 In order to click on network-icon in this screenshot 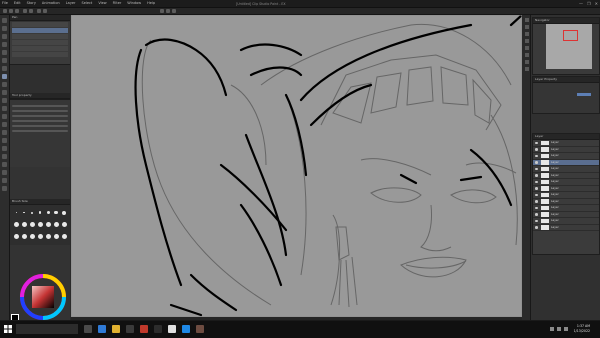, I will do `click(552, 329)`.